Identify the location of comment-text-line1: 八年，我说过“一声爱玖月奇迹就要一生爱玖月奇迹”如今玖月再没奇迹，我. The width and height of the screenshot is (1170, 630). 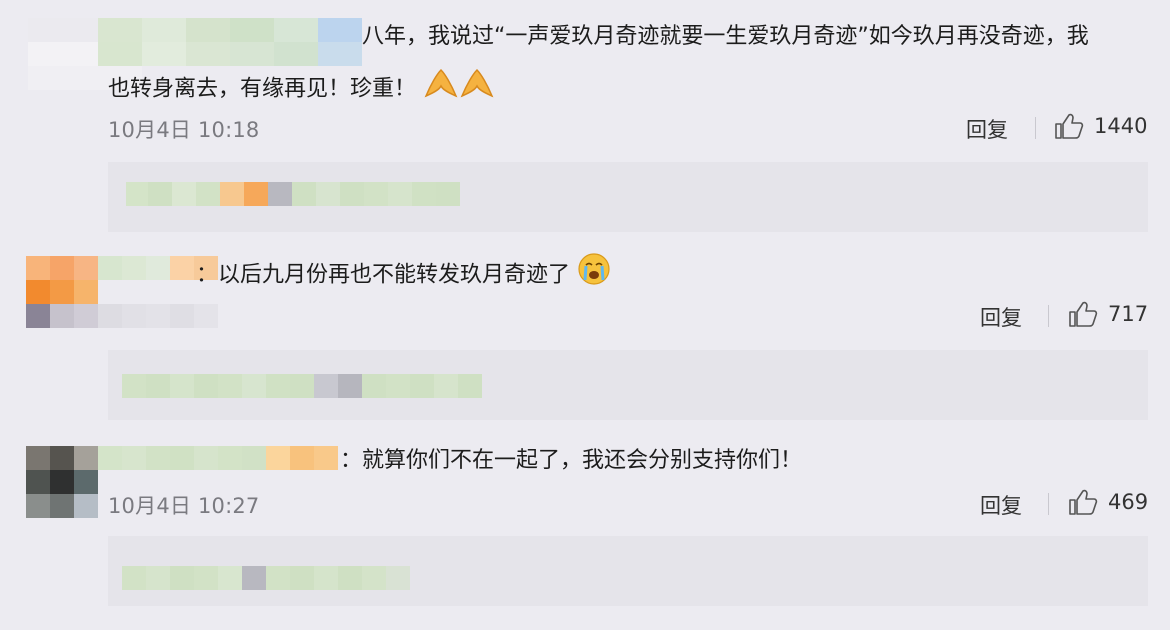
(725, 36).